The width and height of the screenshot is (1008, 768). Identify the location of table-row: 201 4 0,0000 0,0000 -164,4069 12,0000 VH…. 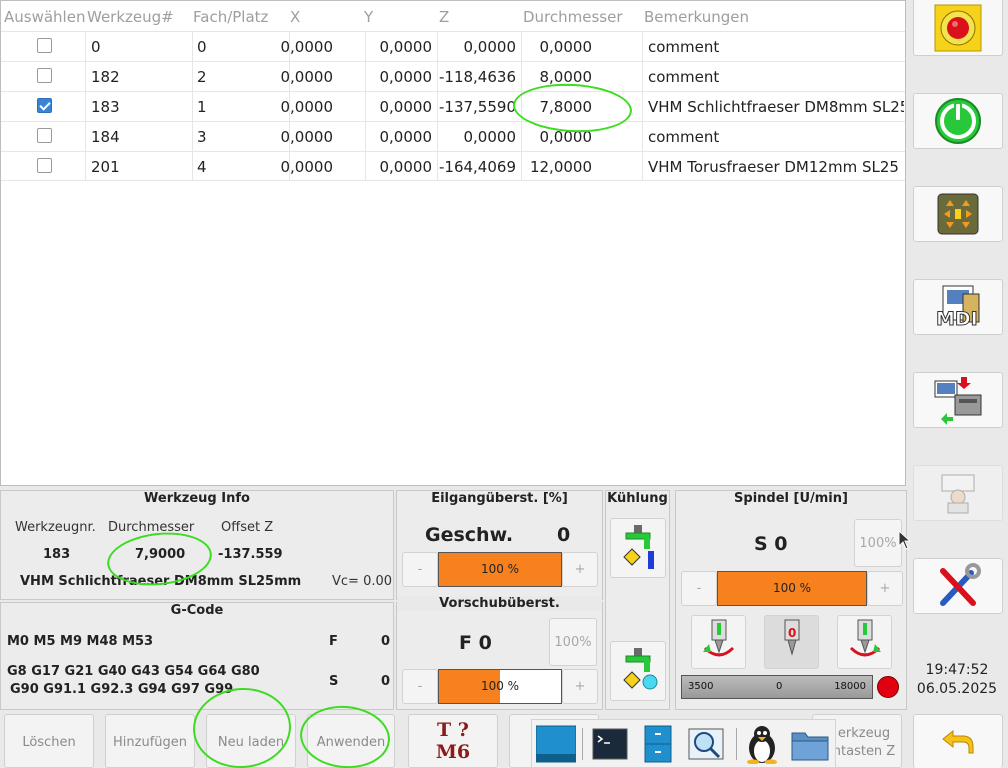
(453, 166).